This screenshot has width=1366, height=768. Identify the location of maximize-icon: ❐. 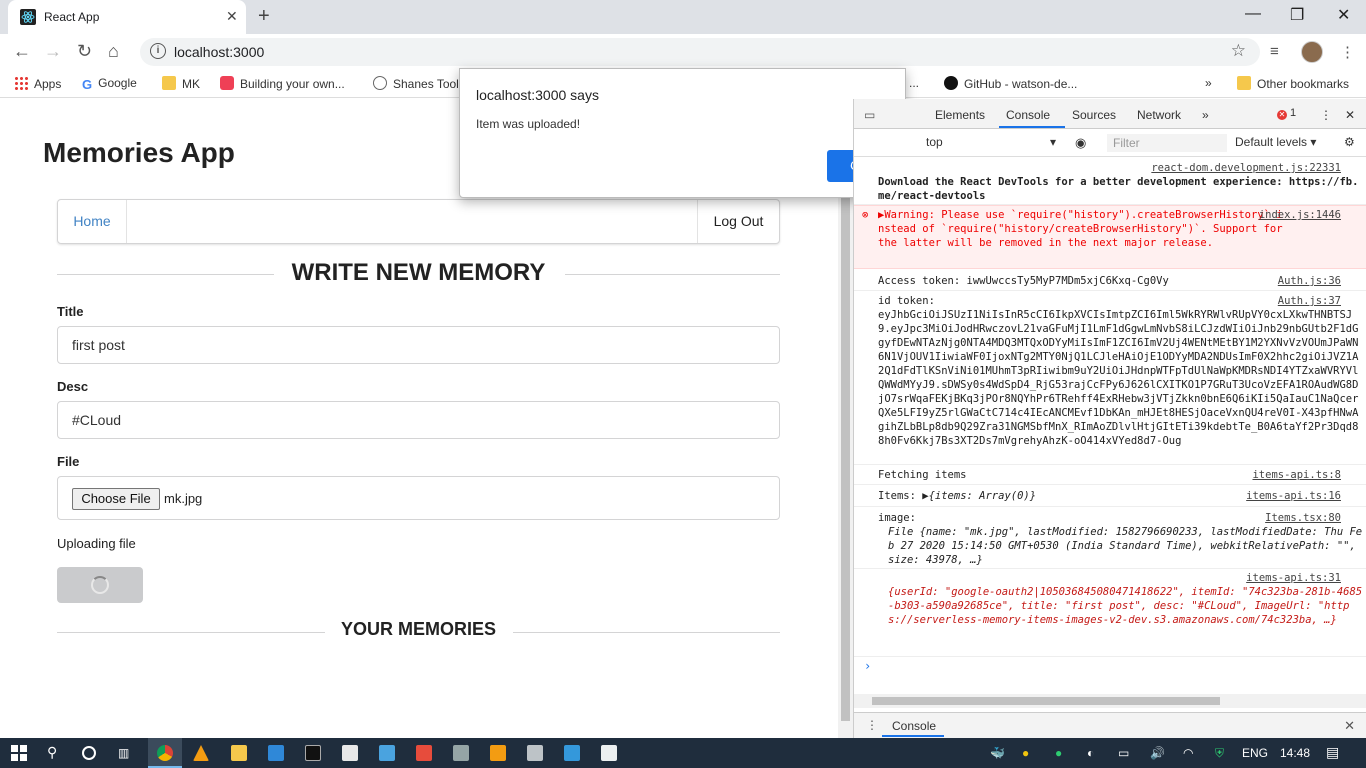
(1297, 15).